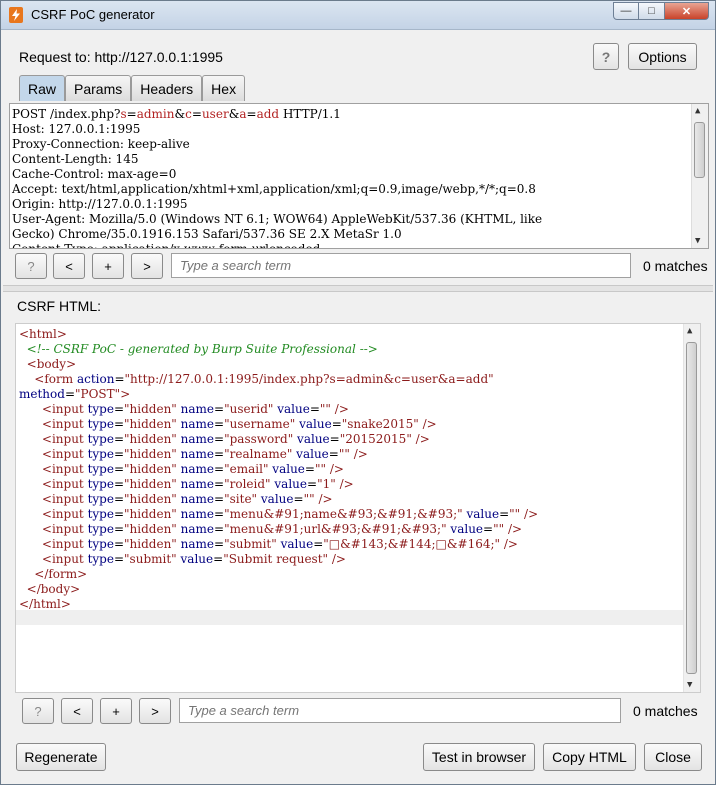 This screenshot has height=785, width=716. Describe the element at coordinates (121, 57) in the screenshot. I see `request-to-label: Request to: http://127.0.0.1:1995` at that location.